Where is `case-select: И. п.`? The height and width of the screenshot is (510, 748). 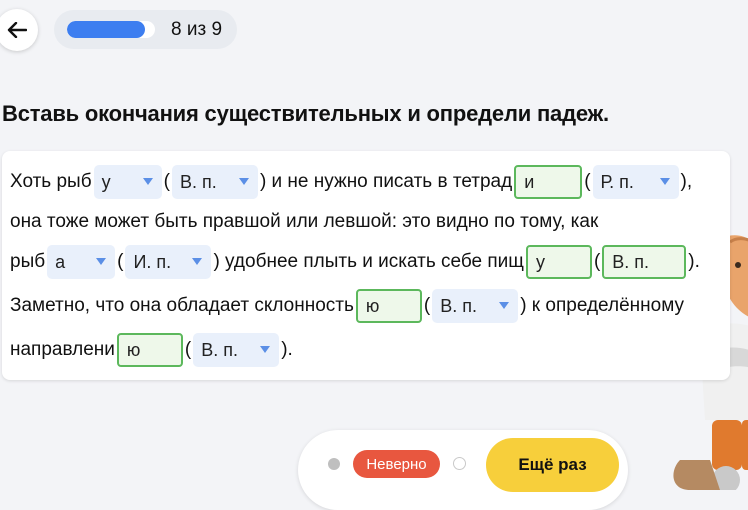 case-select: И. п. is located at coordinates (168, 262).